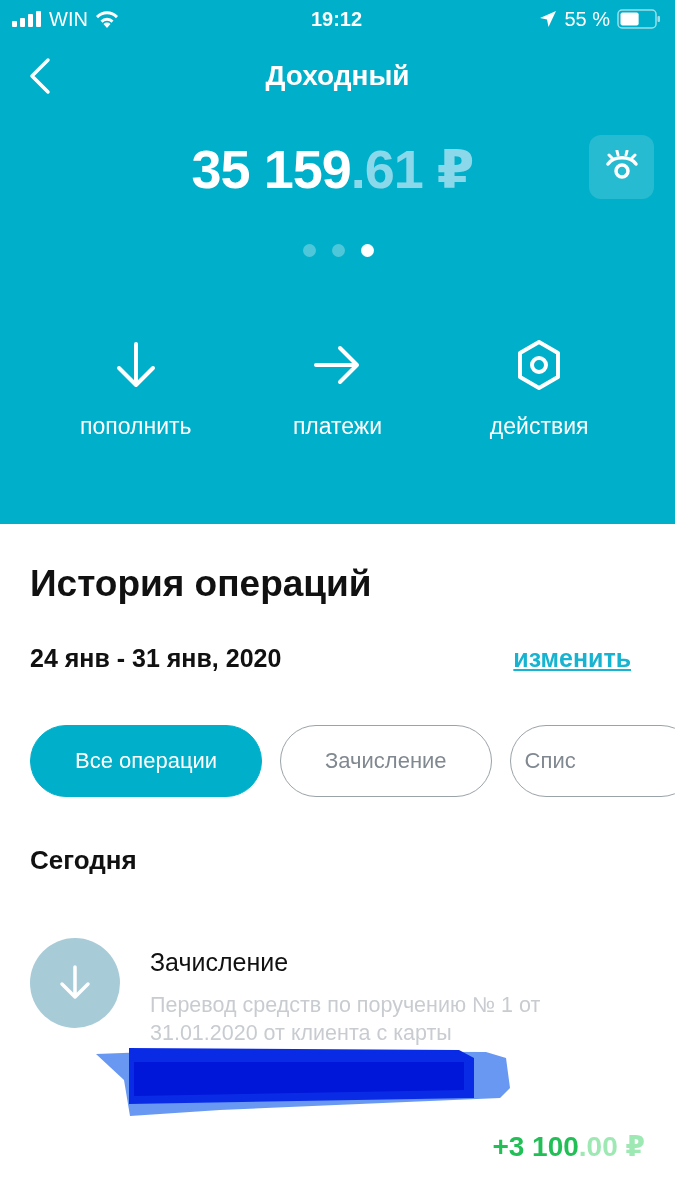  Describe the element at coordinates (146, 761) in the screenshot. I see `filter-chip: Все операции` at that location.